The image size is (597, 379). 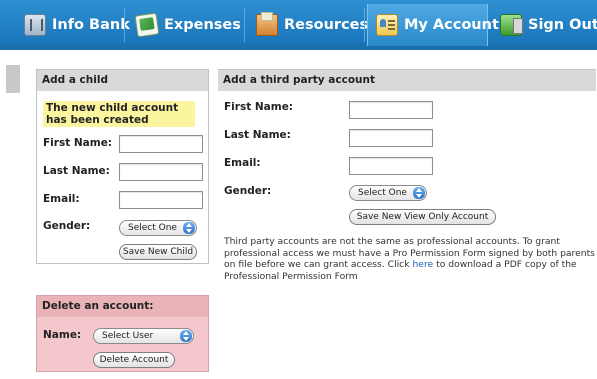 What do you see at coordinates (407, 80) in the screenshot?
I see `third-party-title: Add a third party account` at bounding box center [407, 80].